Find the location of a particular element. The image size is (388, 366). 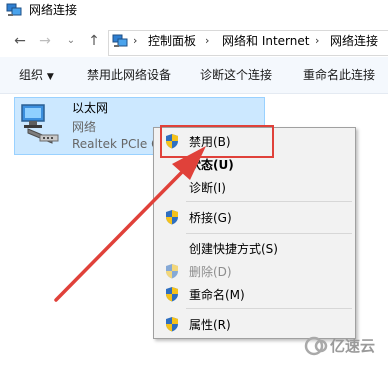

menu-item-bridge is located at coordinates (254, 217).